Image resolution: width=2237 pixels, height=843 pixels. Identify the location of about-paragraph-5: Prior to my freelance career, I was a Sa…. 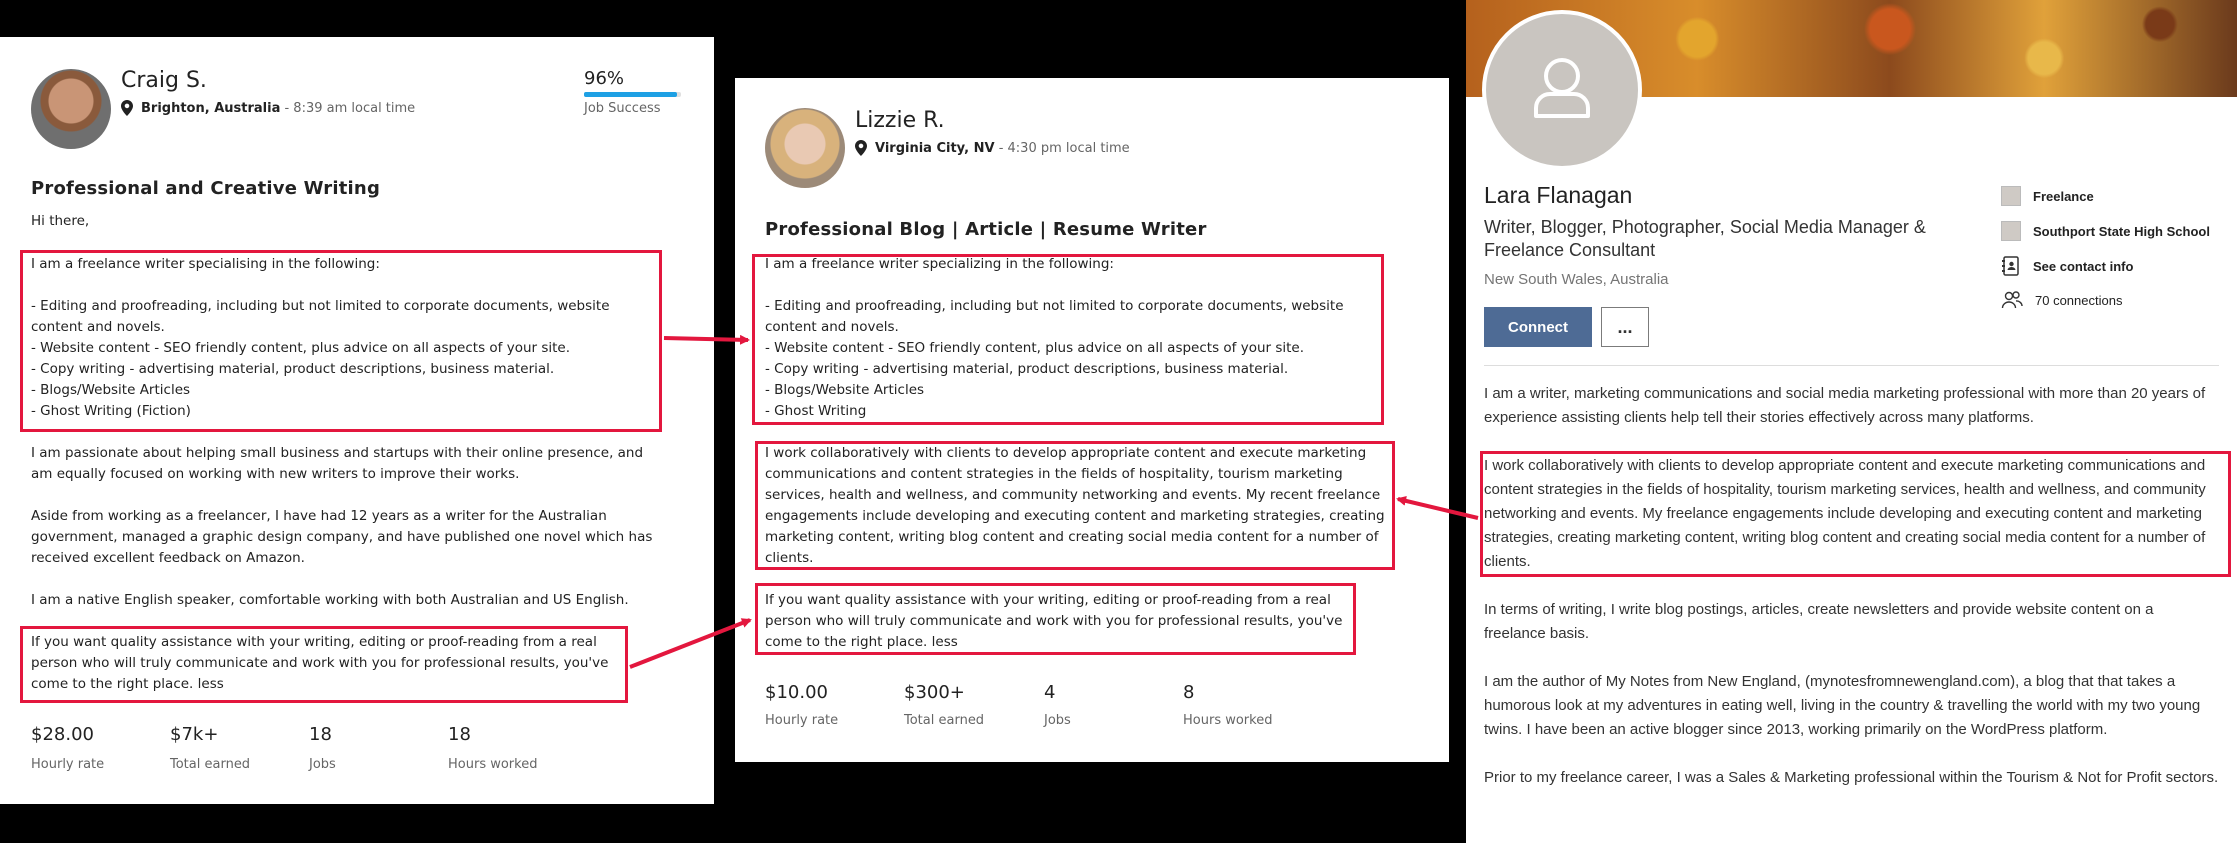
(1851, 777).